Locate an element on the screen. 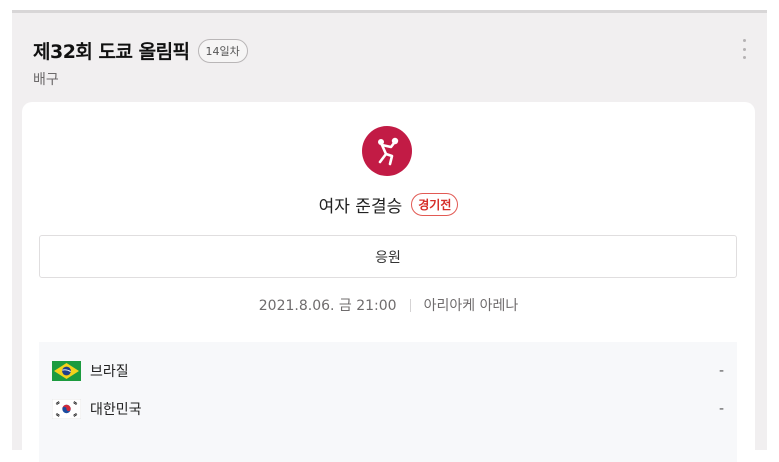 The image size is (779, 462). list-item: 브라질 - is located at coordinates (388, 371).